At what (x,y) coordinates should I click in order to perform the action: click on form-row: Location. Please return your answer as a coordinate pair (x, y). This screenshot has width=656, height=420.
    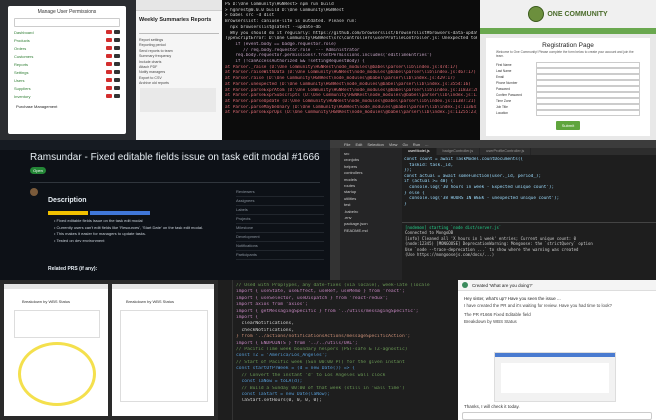
    Looking at the image, I should click on (568, 112).